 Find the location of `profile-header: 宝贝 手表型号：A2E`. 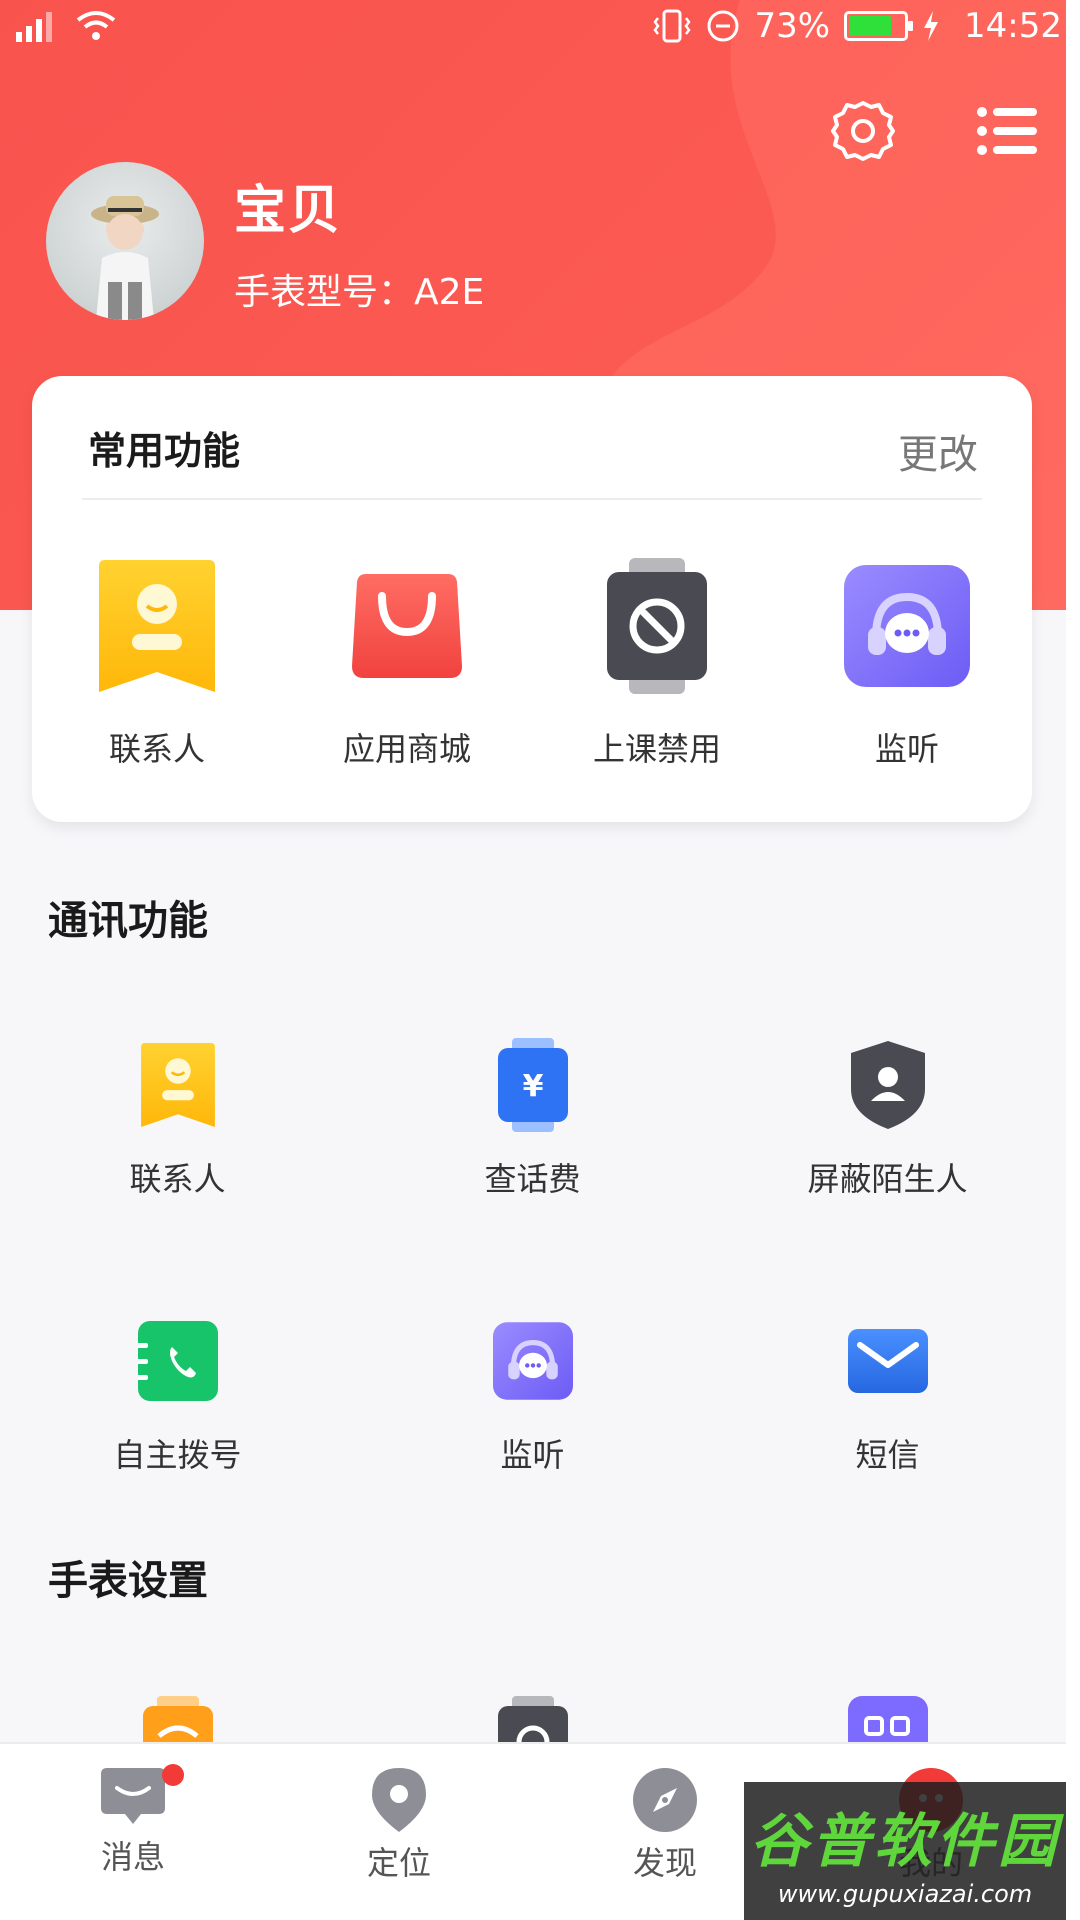

profile-header: 宝贝 手表型号：A2E is located at coordinates (265, 241).